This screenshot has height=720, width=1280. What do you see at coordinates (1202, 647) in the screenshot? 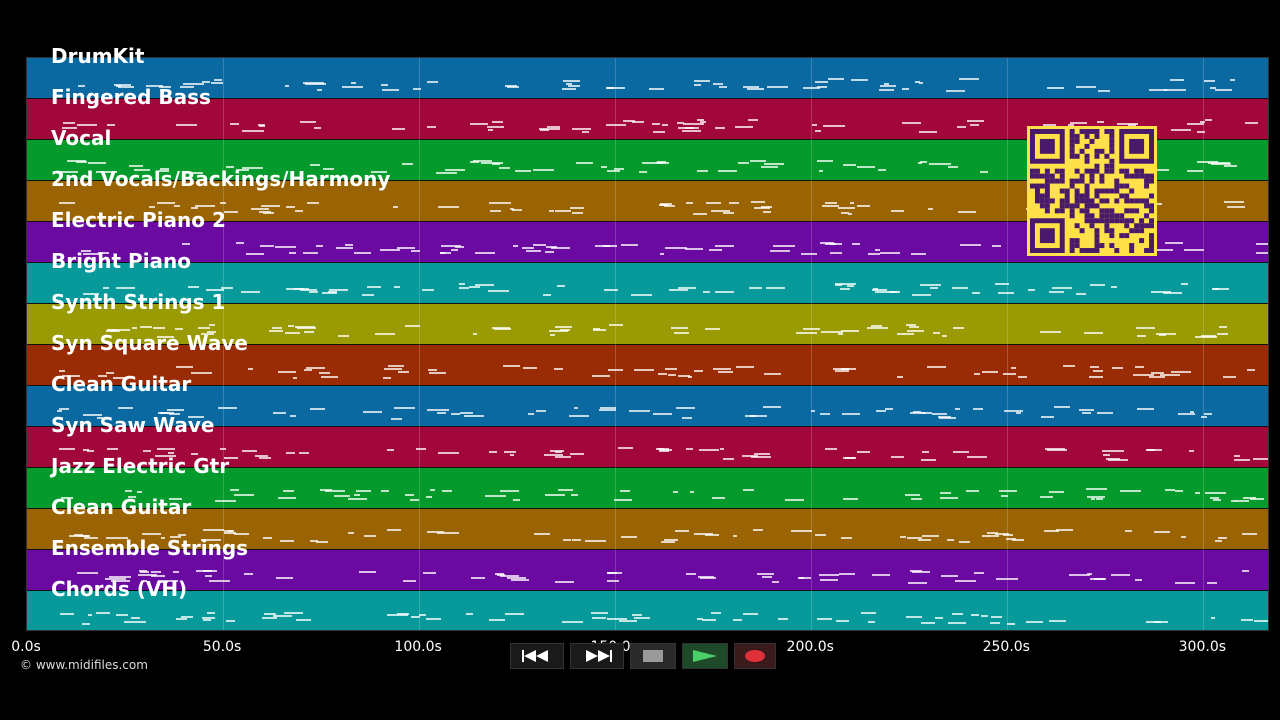
I see `time-tick-label: 300.0s` at bounding box center [1202, 647].